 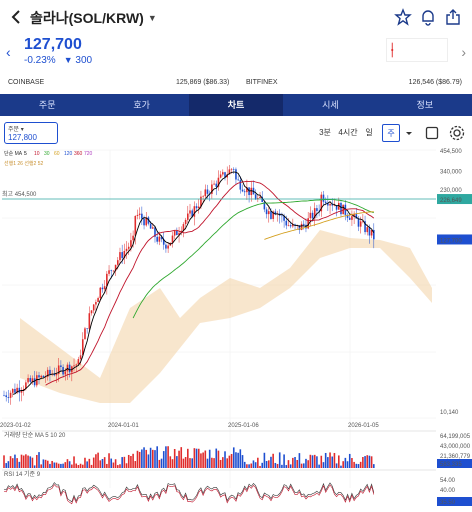 I want to click on y-tick-label: 454,500, so click(x=451, y=152).